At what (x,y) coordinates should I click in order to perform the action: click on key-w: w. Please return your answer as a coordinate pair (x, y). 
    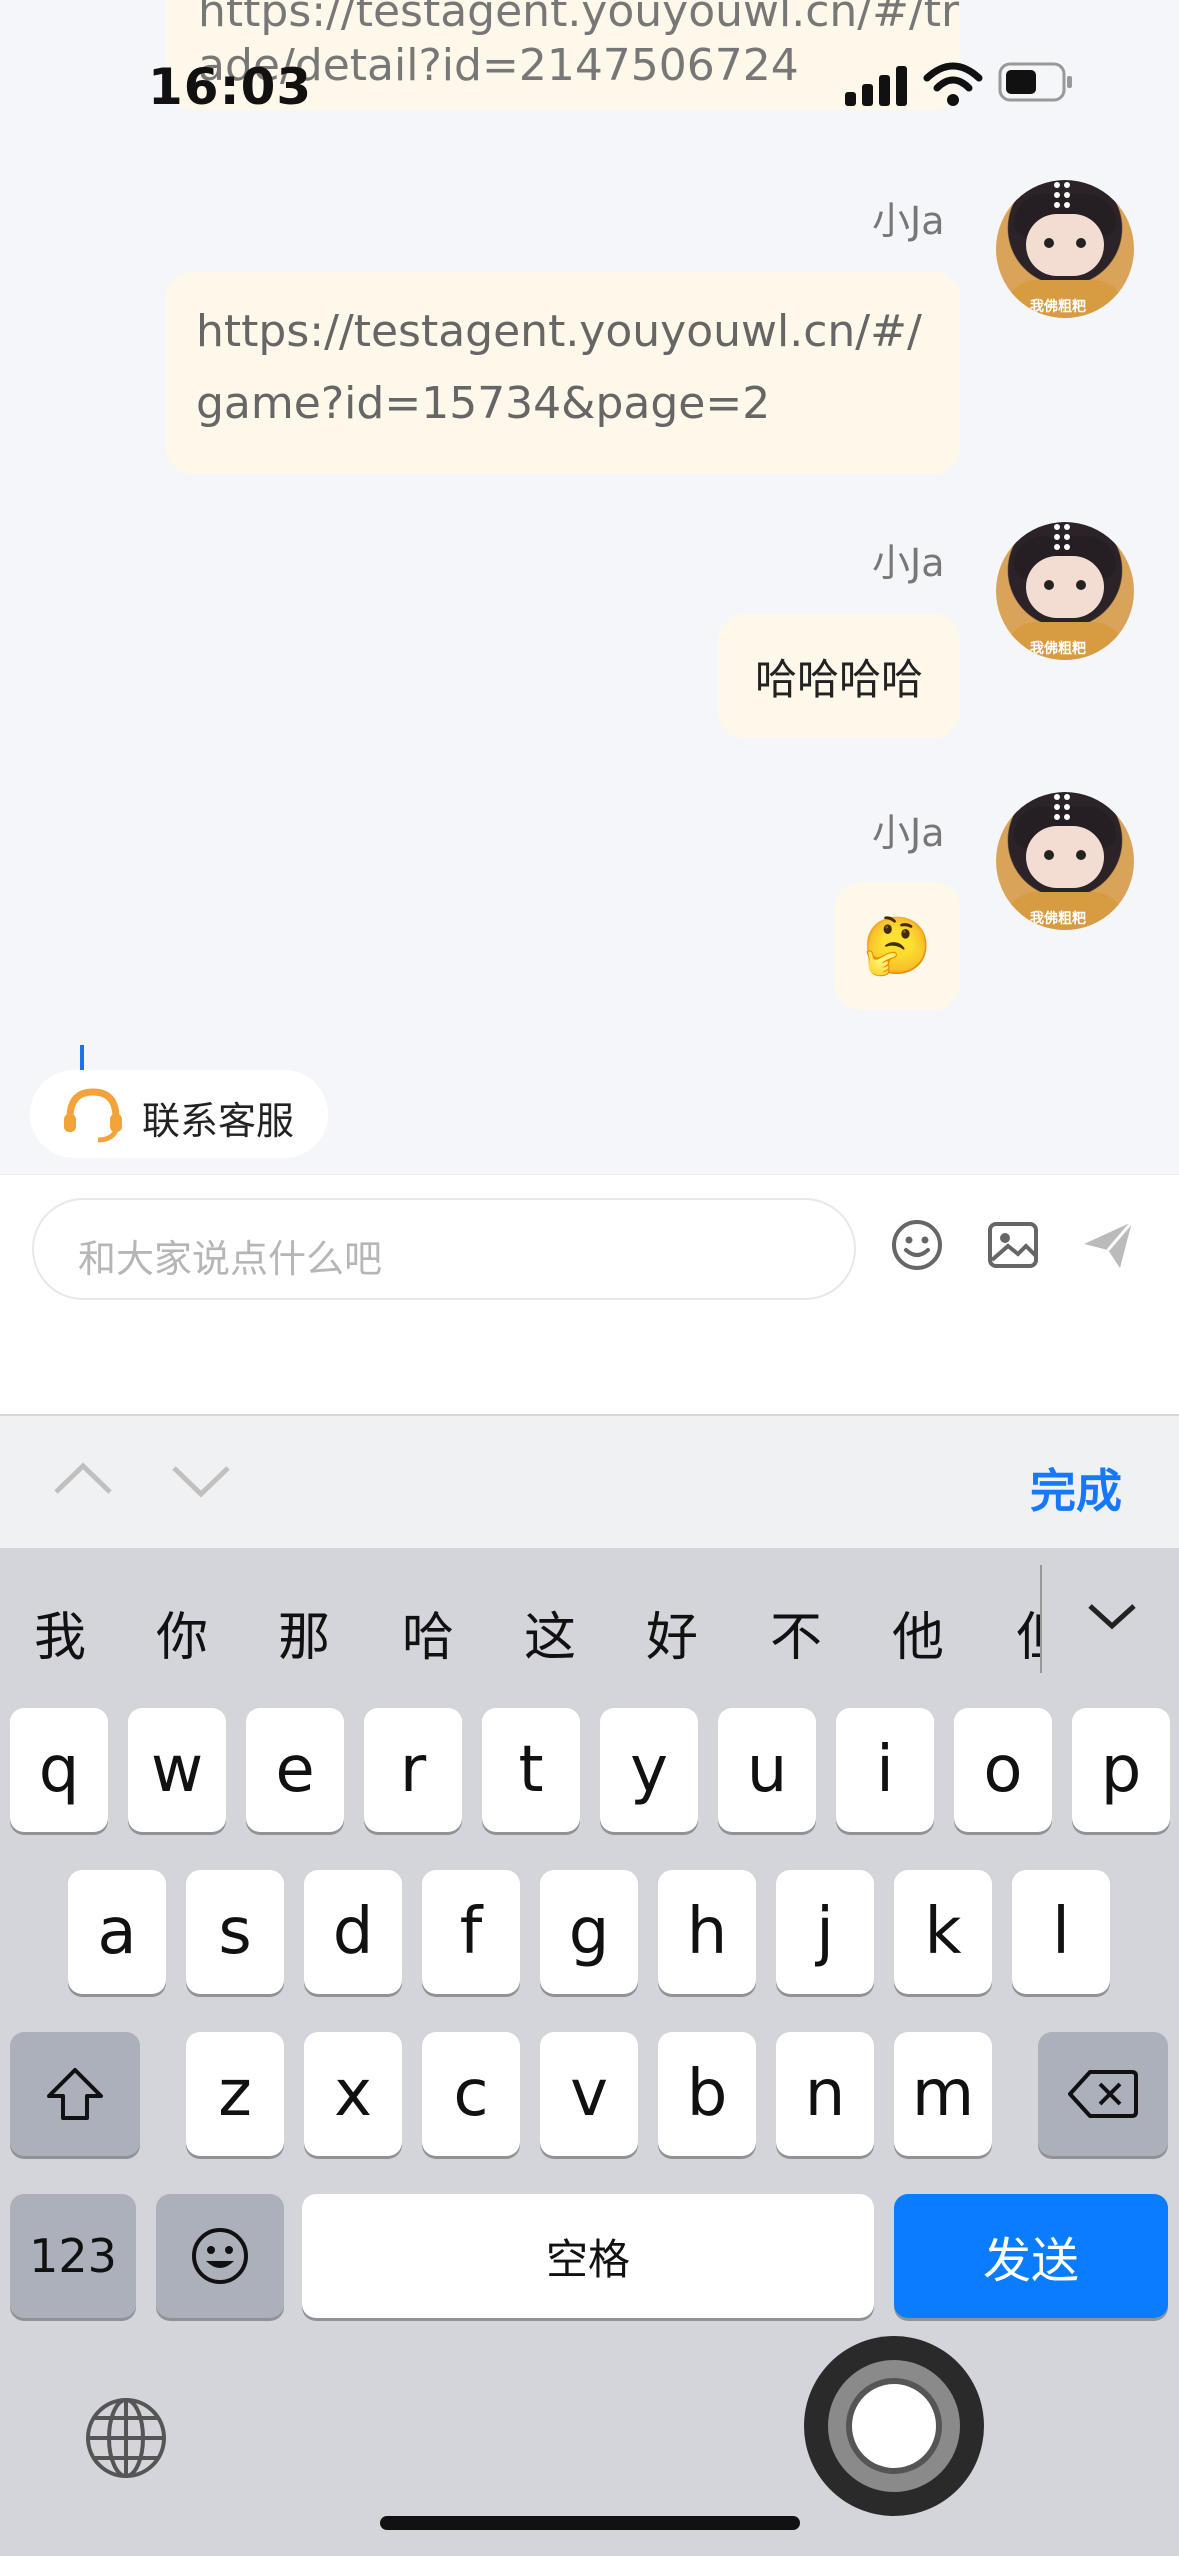
    Looking at the image, I should click on (177, 1770).